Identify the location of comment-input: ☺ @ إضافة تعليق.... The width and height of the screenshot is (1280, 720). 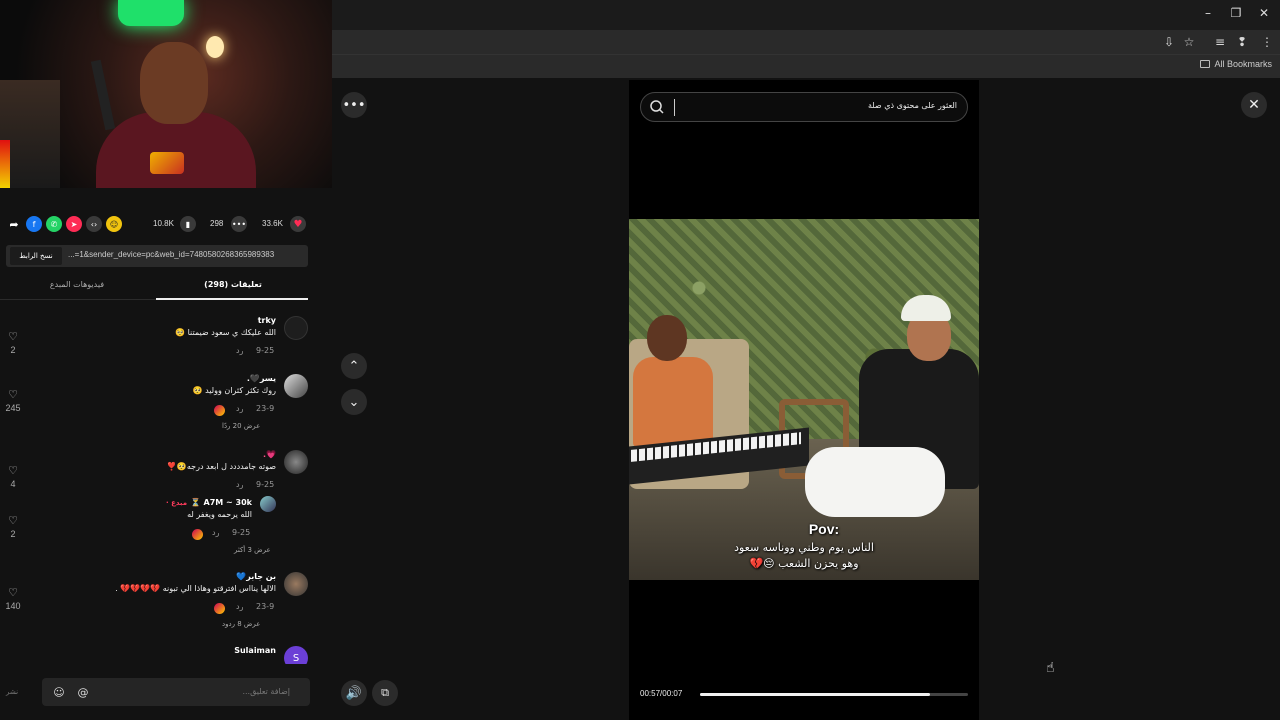
(176, 692).